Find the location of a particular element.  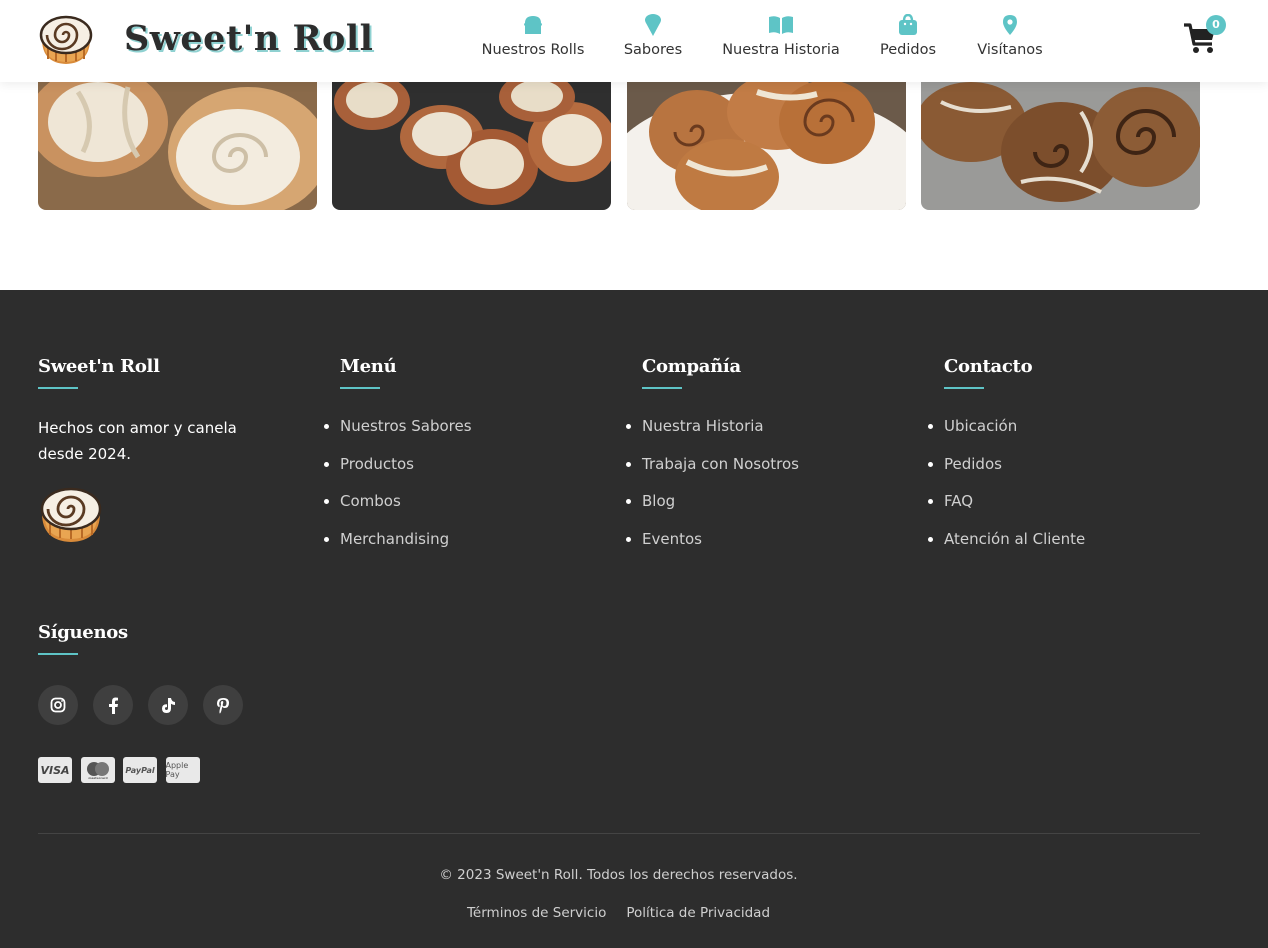

footer-follow: Síguenos is located at coordinates (83, 638).